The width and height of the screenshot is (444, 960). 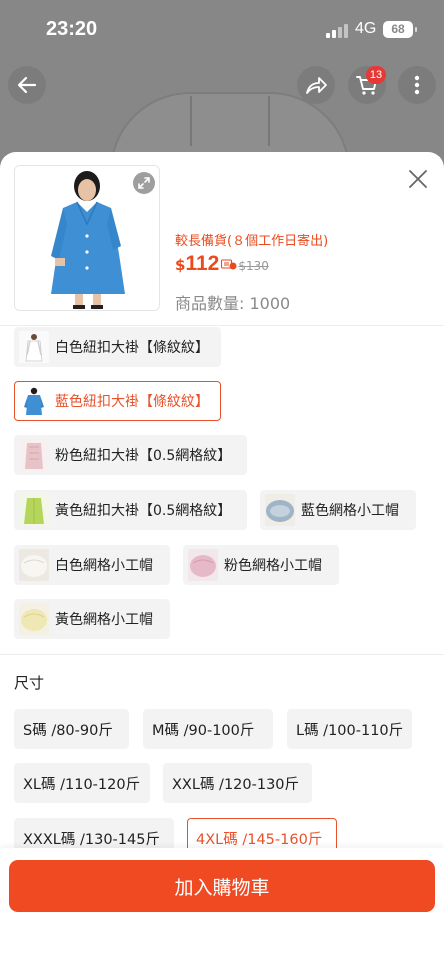 I want to click on size-option-label: S碼 /80-90斤, so click(x=68, y=730).